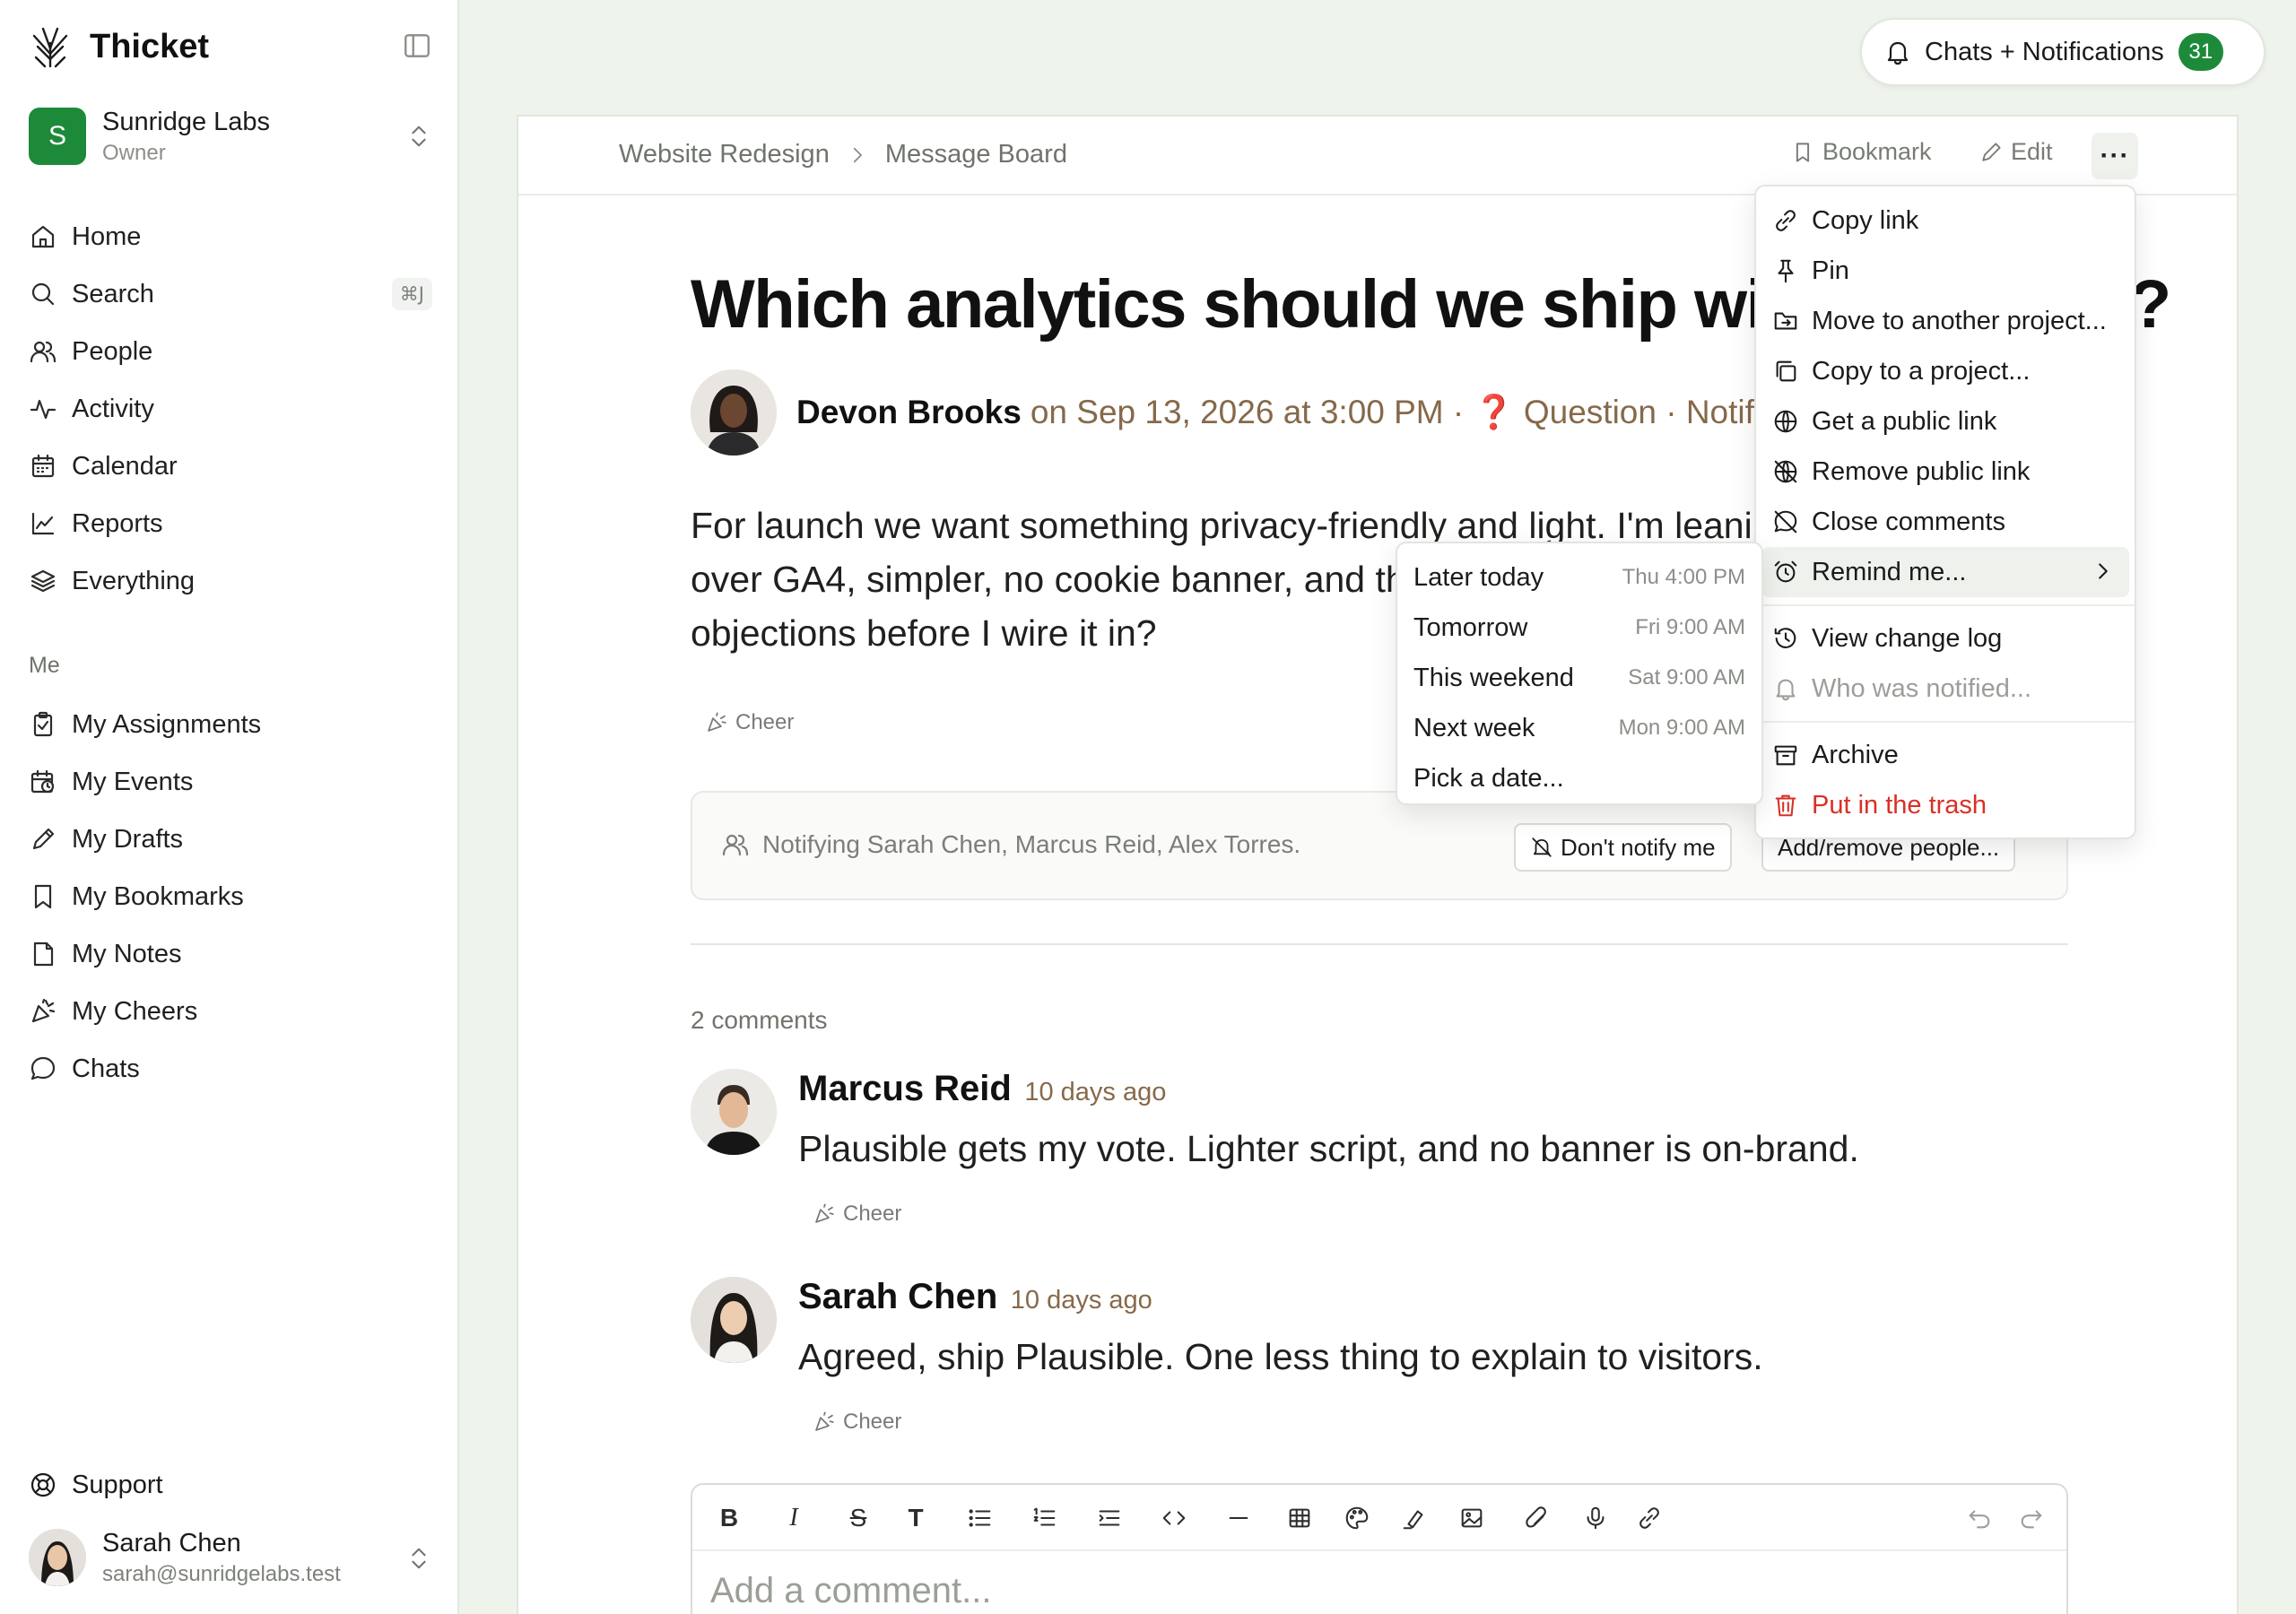  I want to click on org-switcher: S Sunridge Labs Owner, so click(230, 136).